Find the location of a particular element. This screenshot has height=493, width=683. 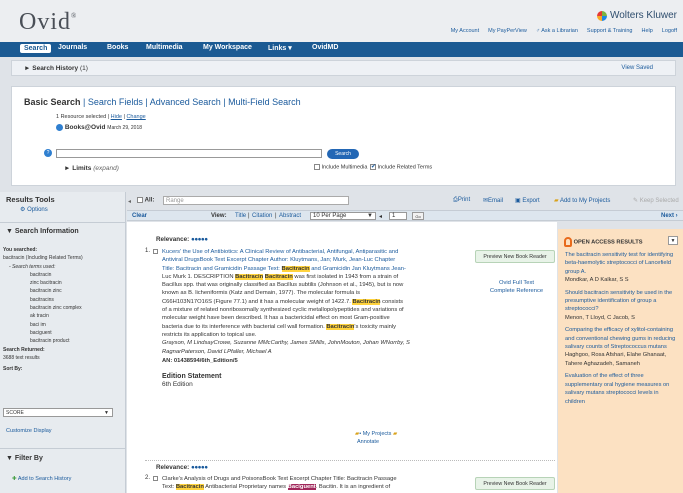

clear-button: Clear is located at coordinates (139, 216).